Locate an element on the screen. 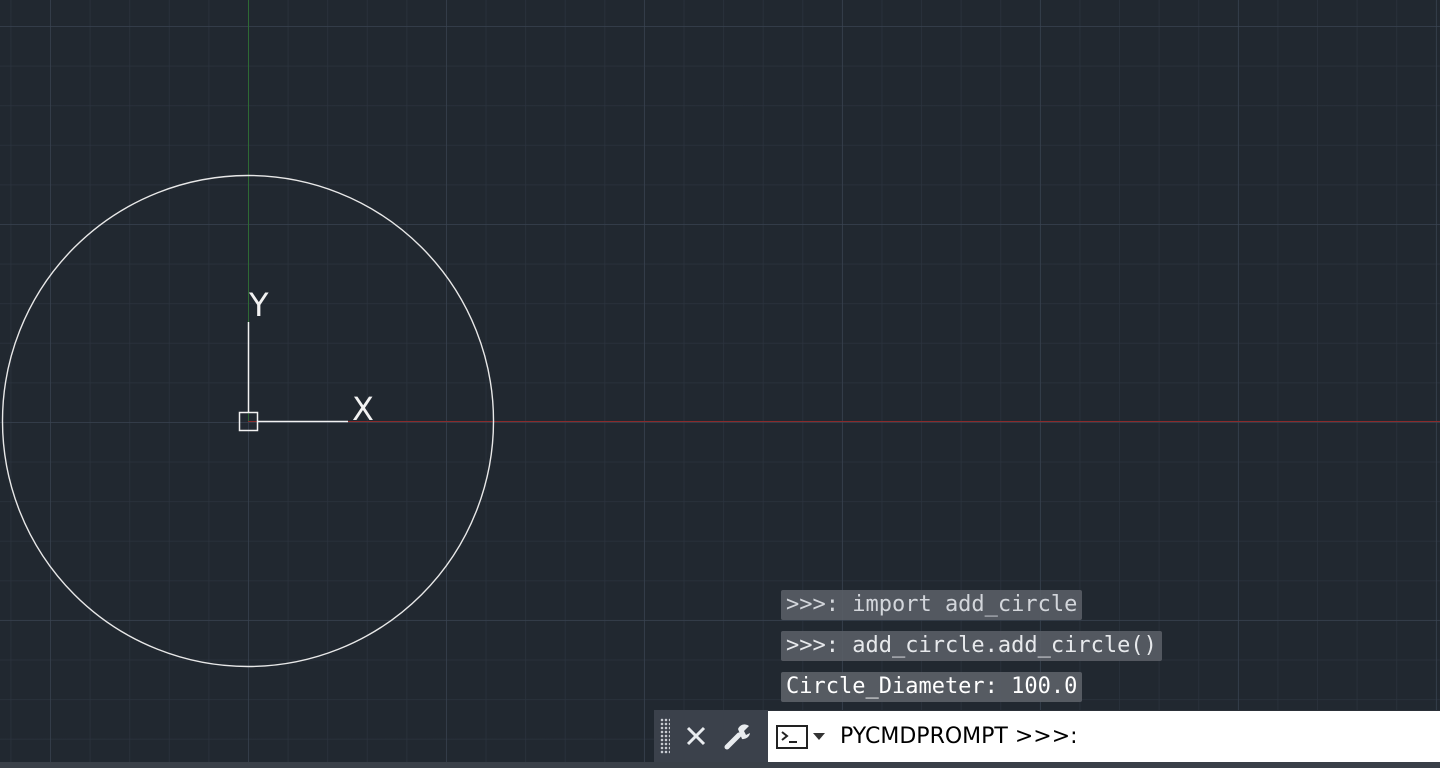 This screenshot has height=768, width=1440. close-icon is located at coordinates (696, 736).